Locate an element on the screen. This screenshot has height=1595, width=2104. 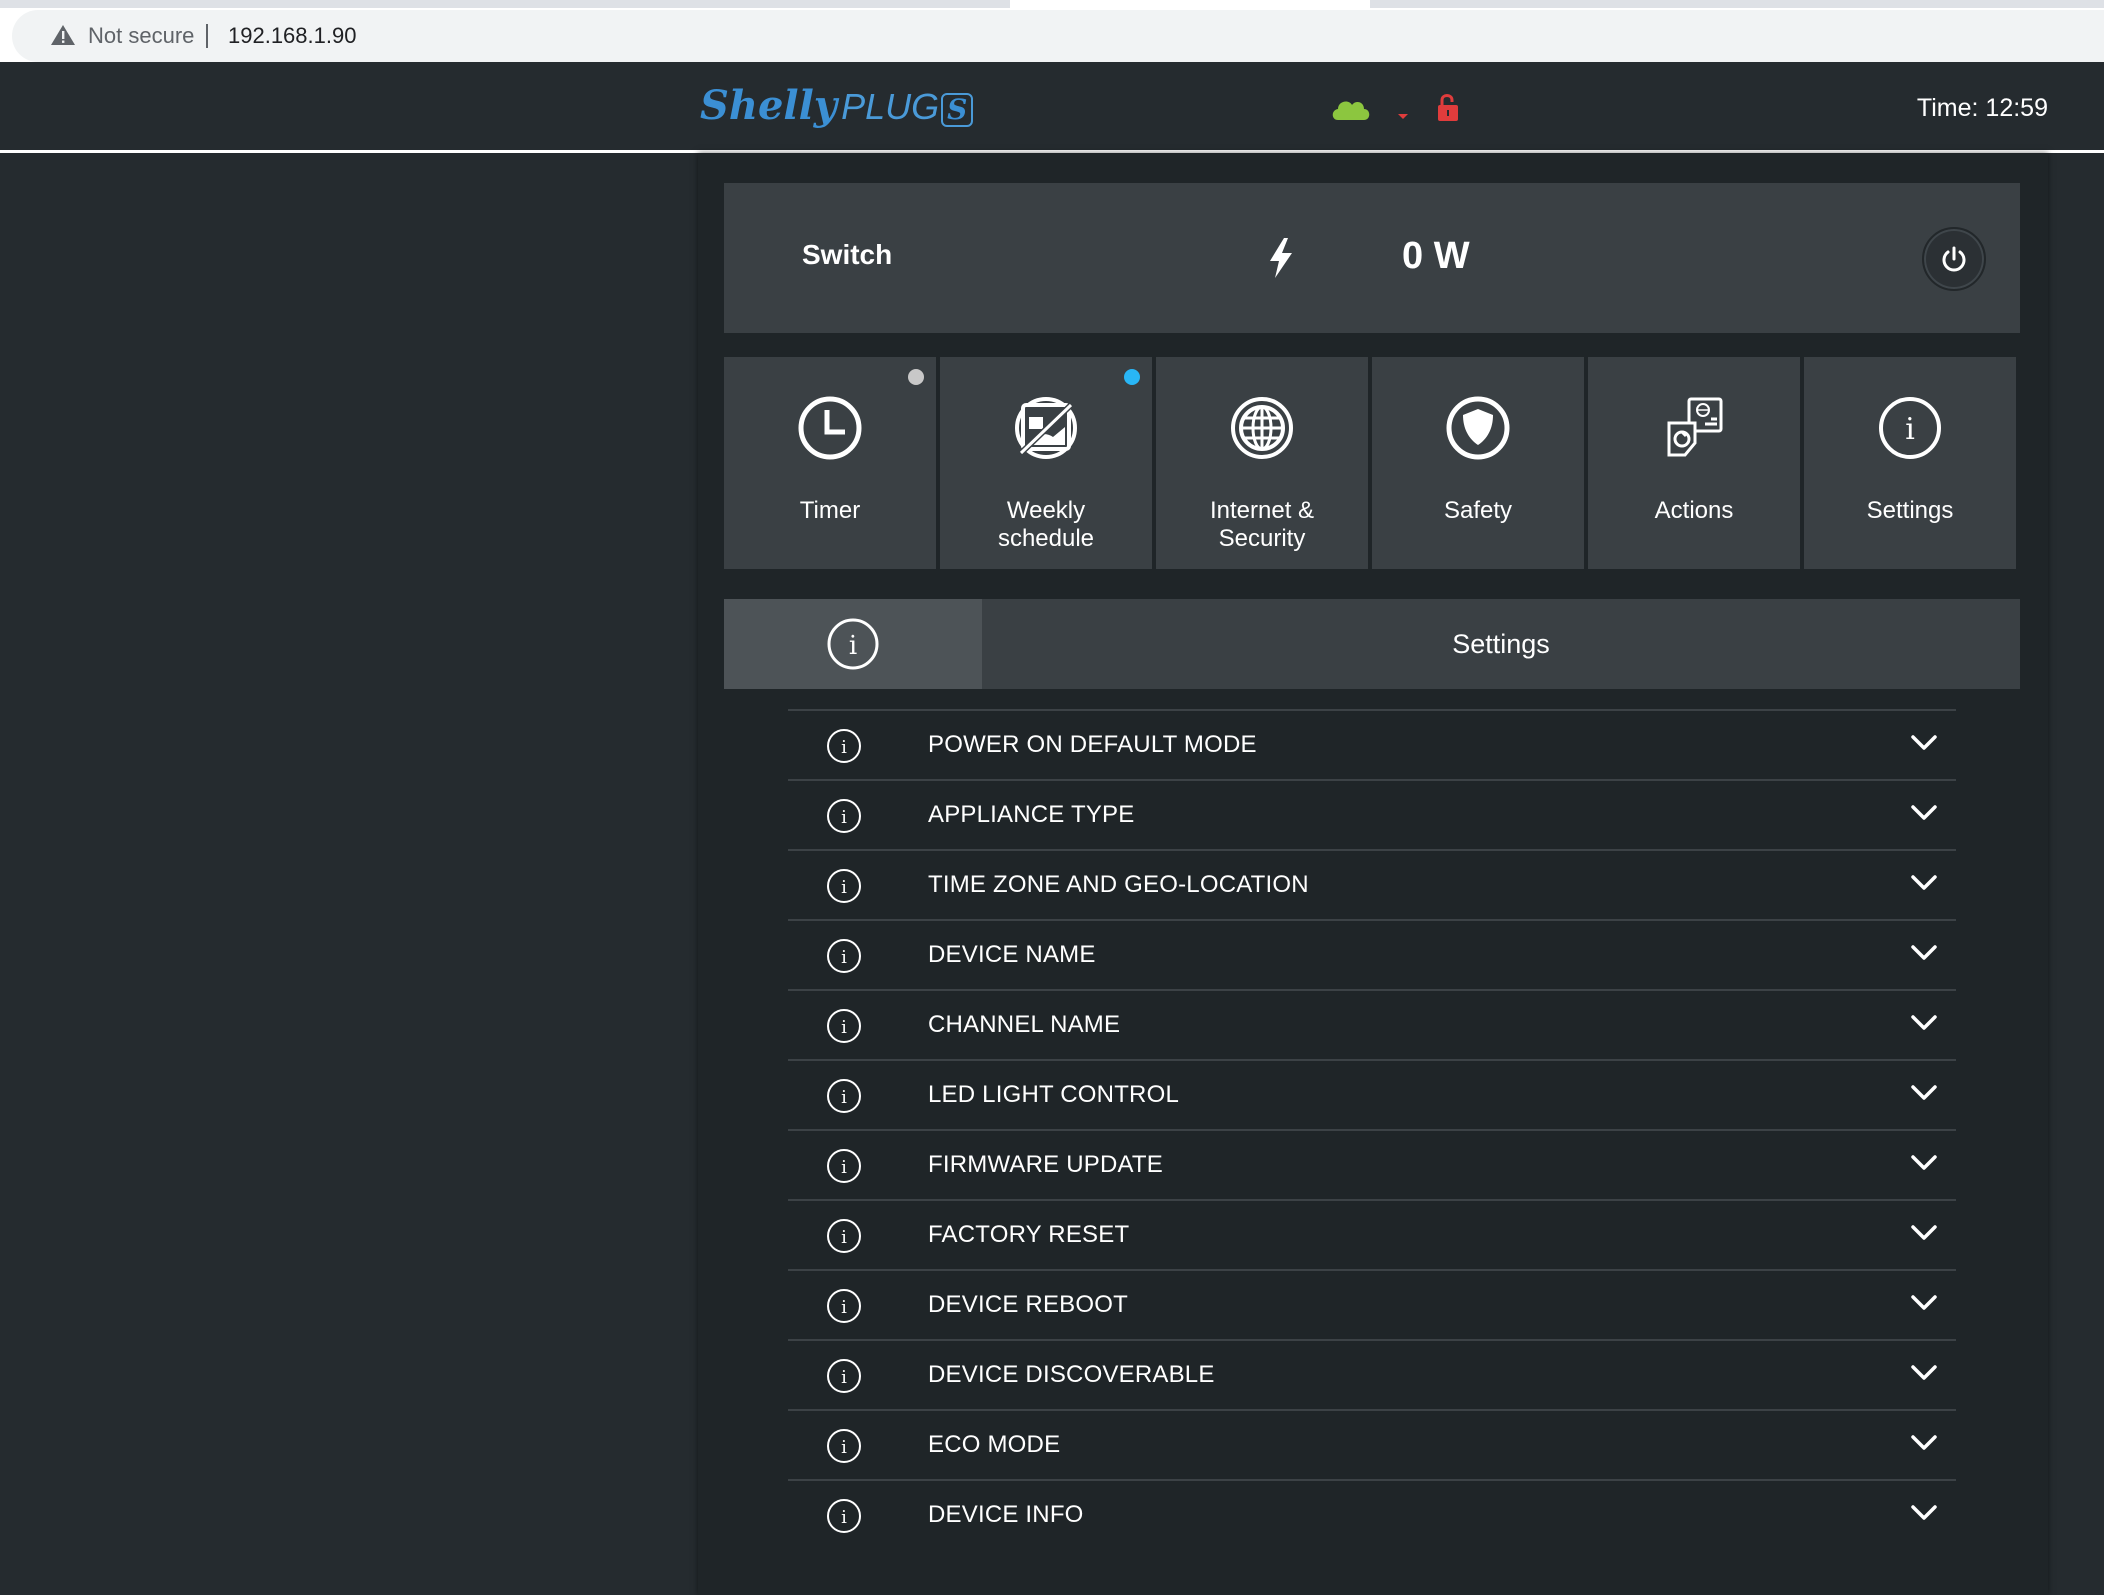
tile-label: Timer is located at coordinates (830, 510).